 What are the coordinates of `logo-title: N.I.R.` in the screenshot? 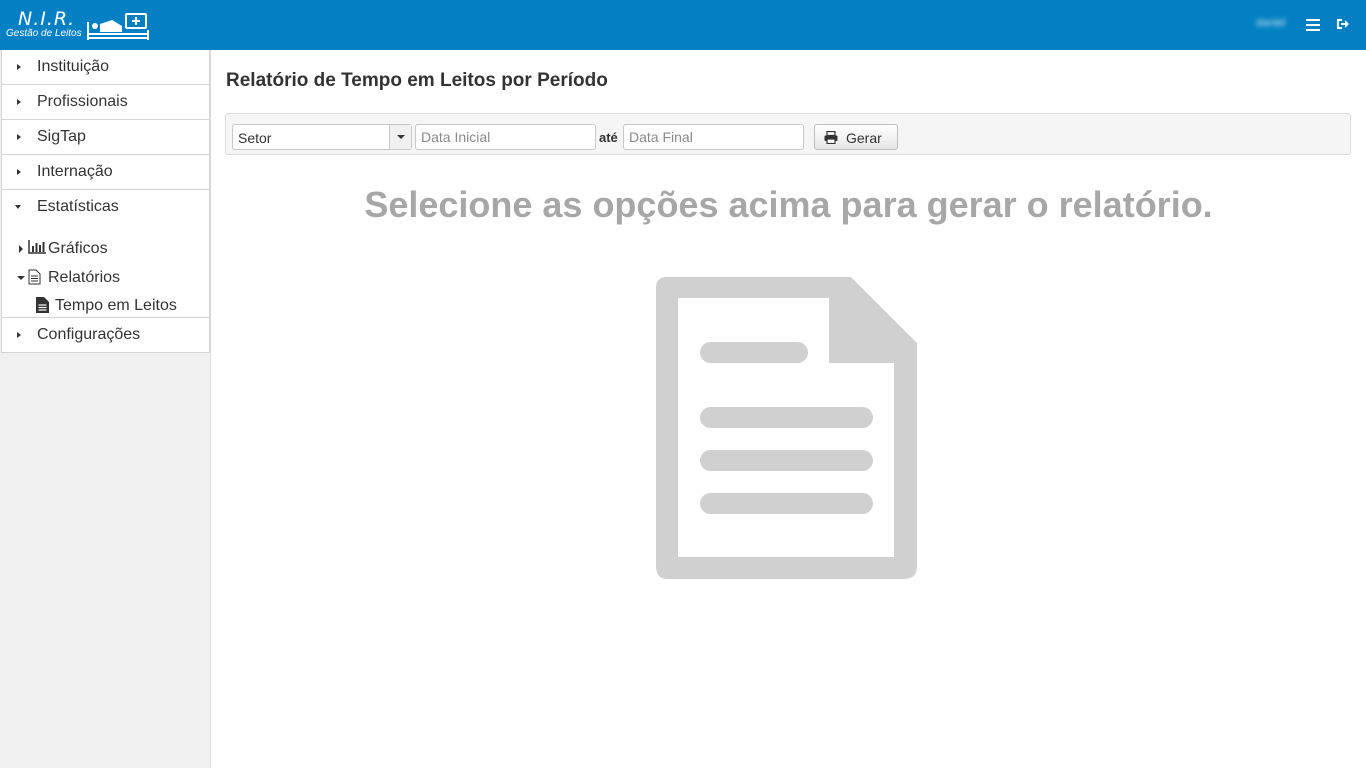 It's located at (47, 19).